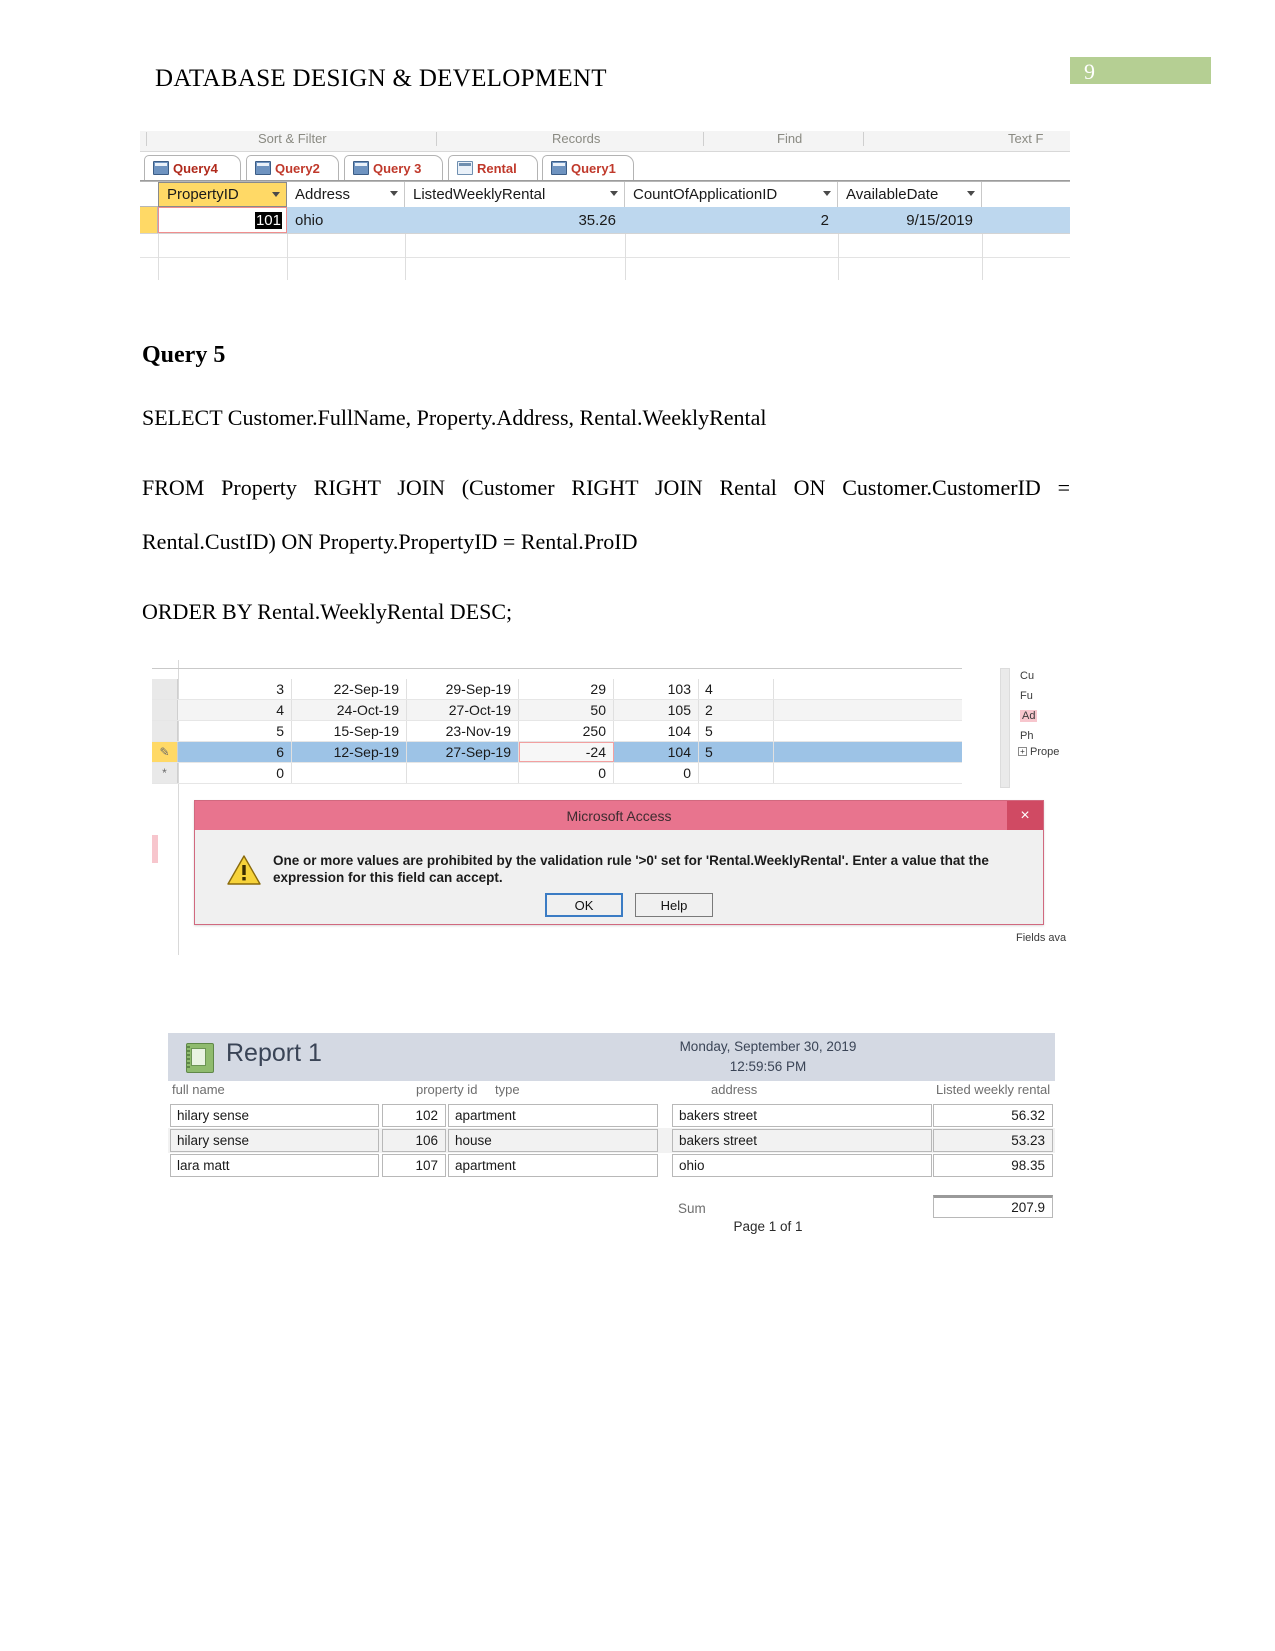 The image size is (1275, 1651). What do you see at coordinates (1005, 728) in the screenshot?
I see `vertical-scrollbar` at bounding box center [1005, 728].